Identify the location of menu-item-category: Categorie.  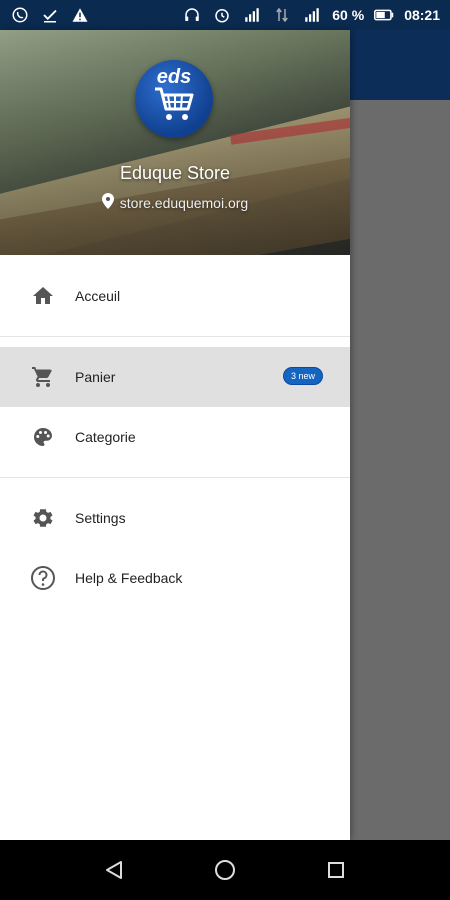
(175, 437).